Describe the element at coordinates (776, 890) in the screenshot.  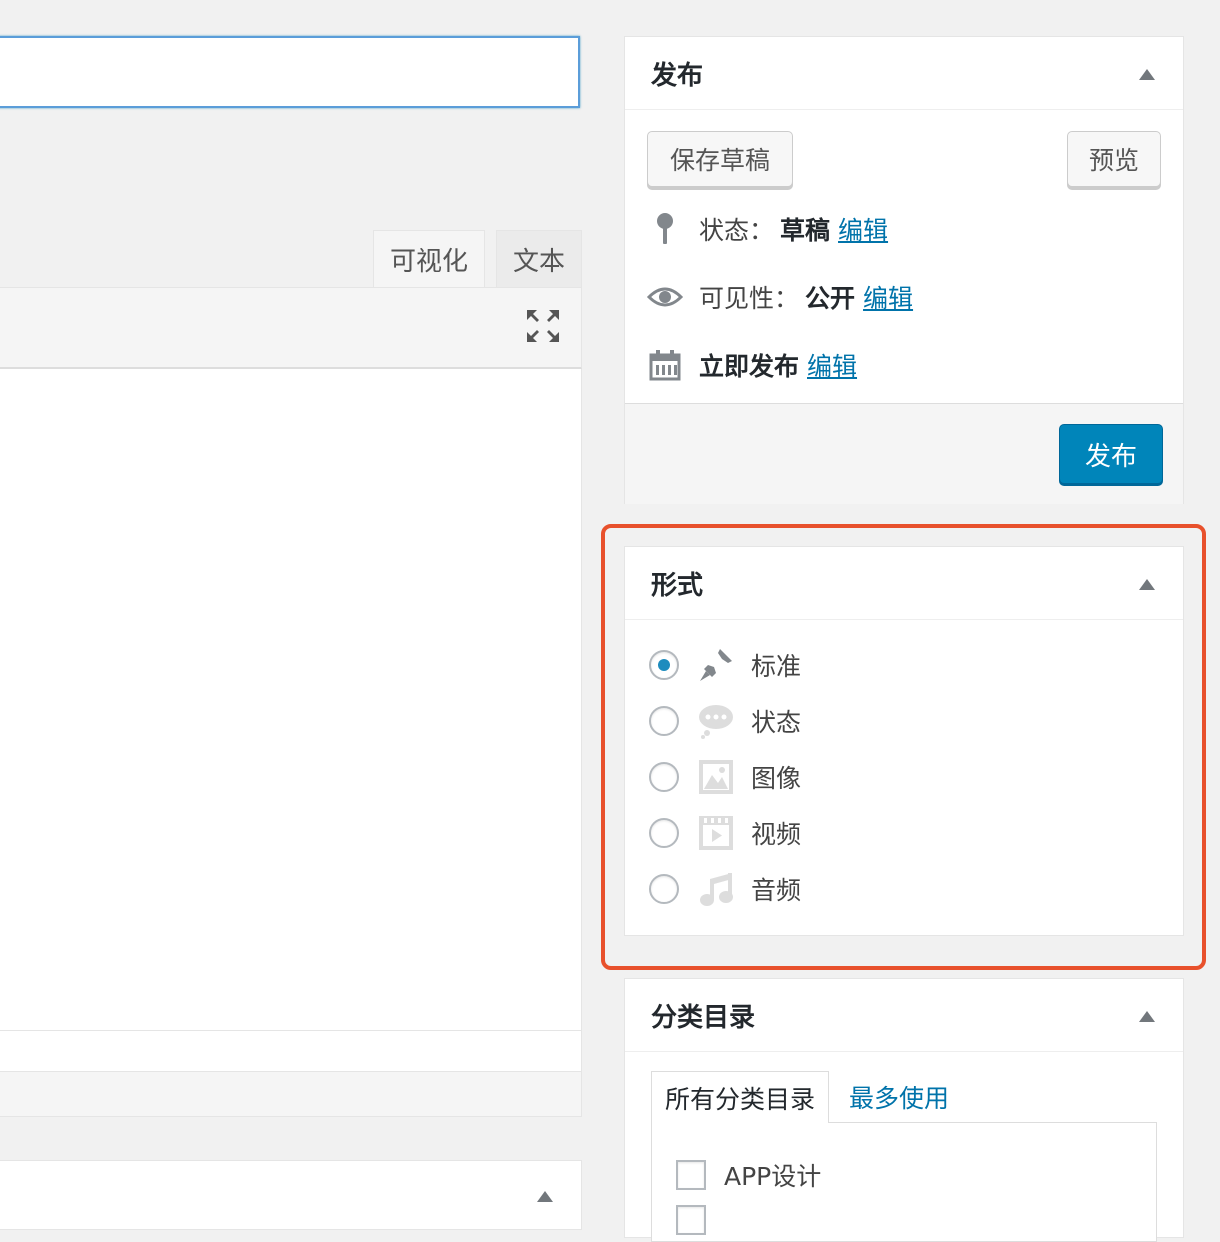
I see `format-label: 音频` at that location.